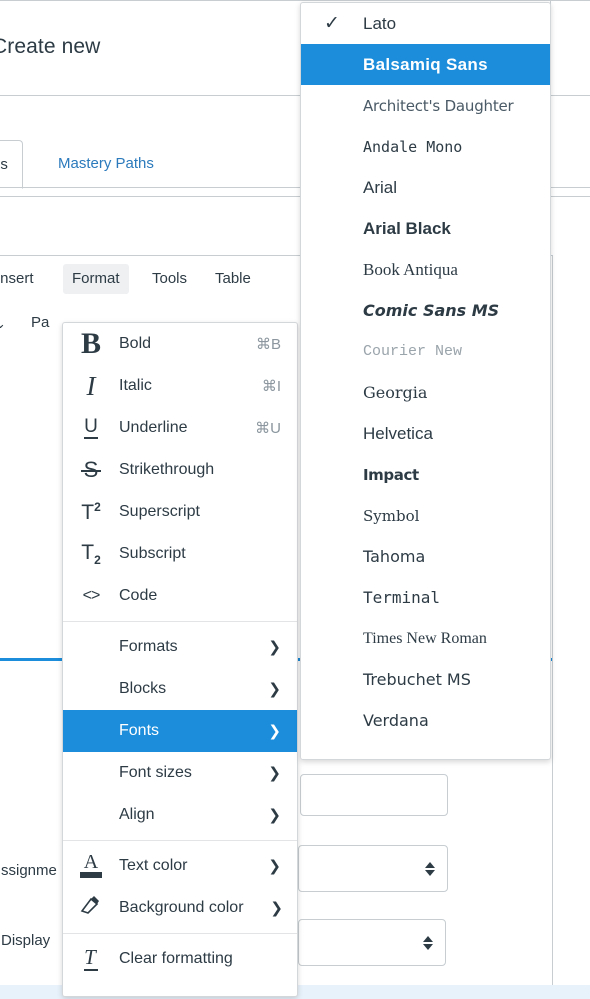 The height and width of the screenshot is (999, 590). I want to click on font-option-georgia: Georgia, so click(425, 392).